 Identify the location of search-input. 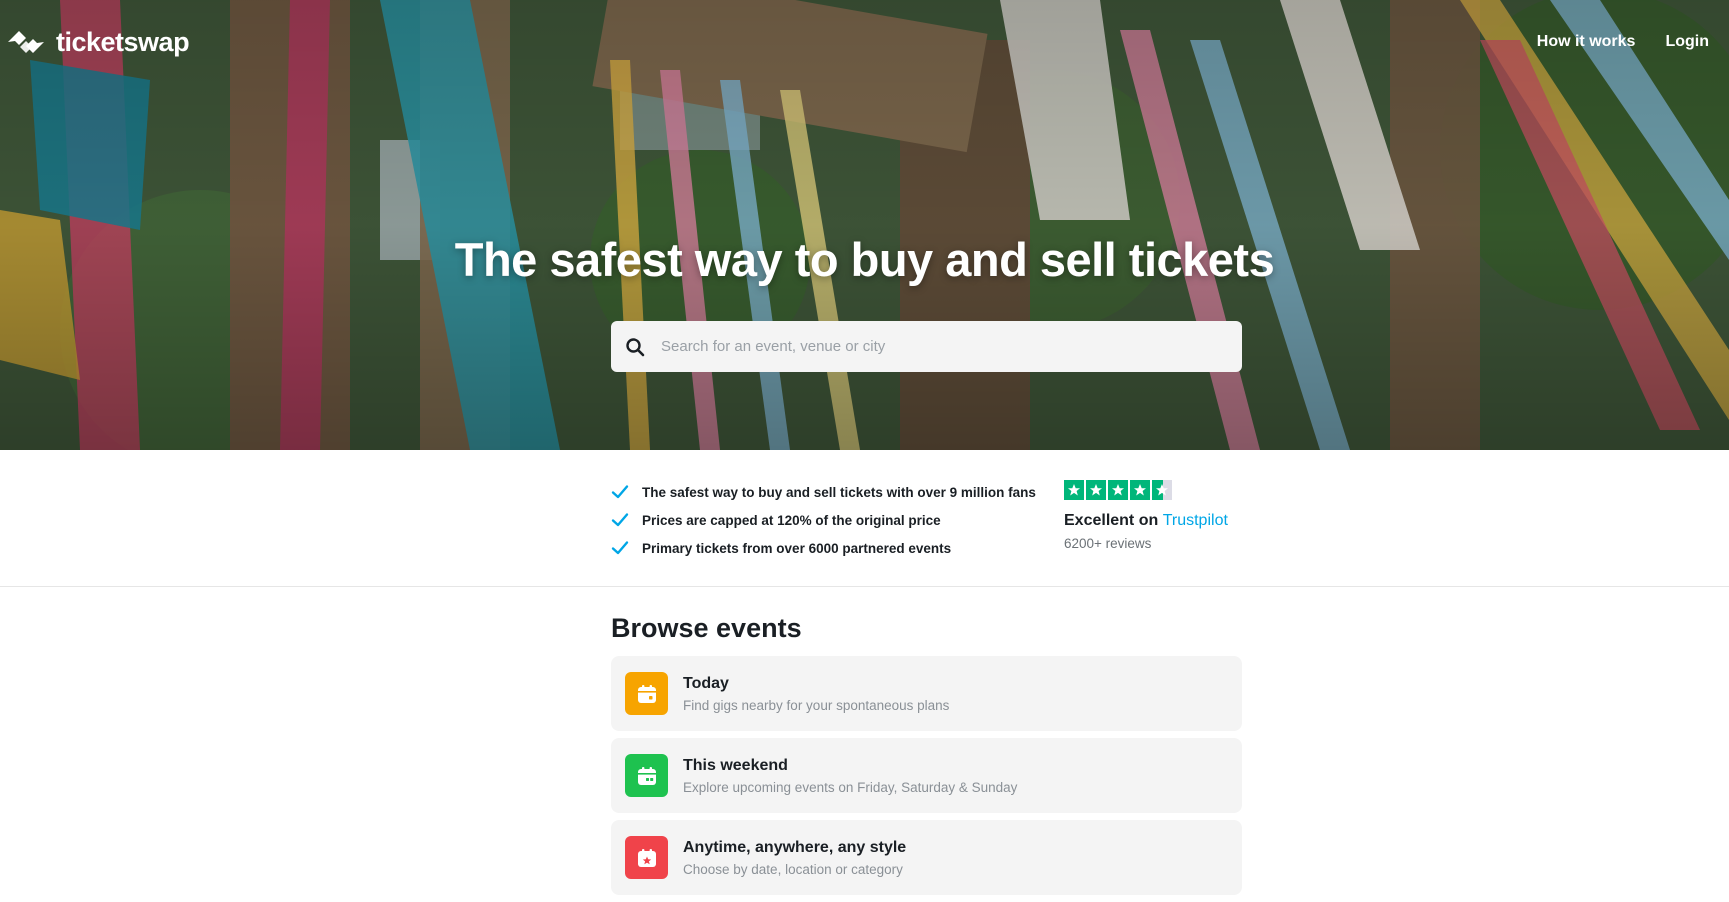
(943, 346).